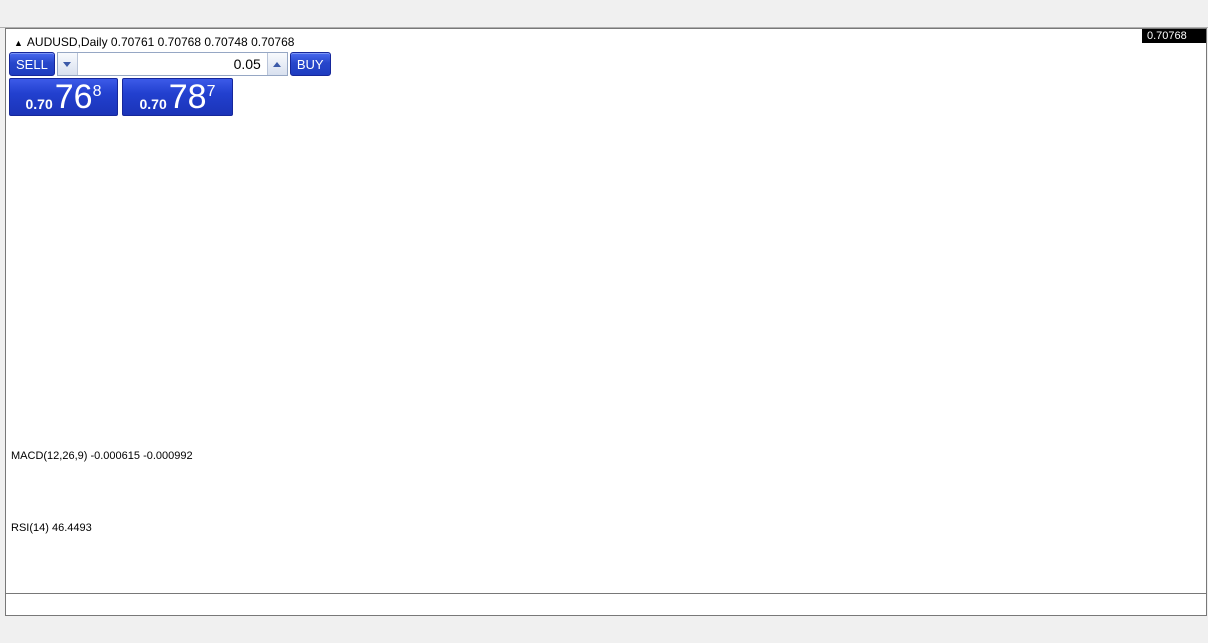  Describe the element at coordinates (153, 104) in the screenshot. I see `buy-price-prefix: 0.70` at that location.